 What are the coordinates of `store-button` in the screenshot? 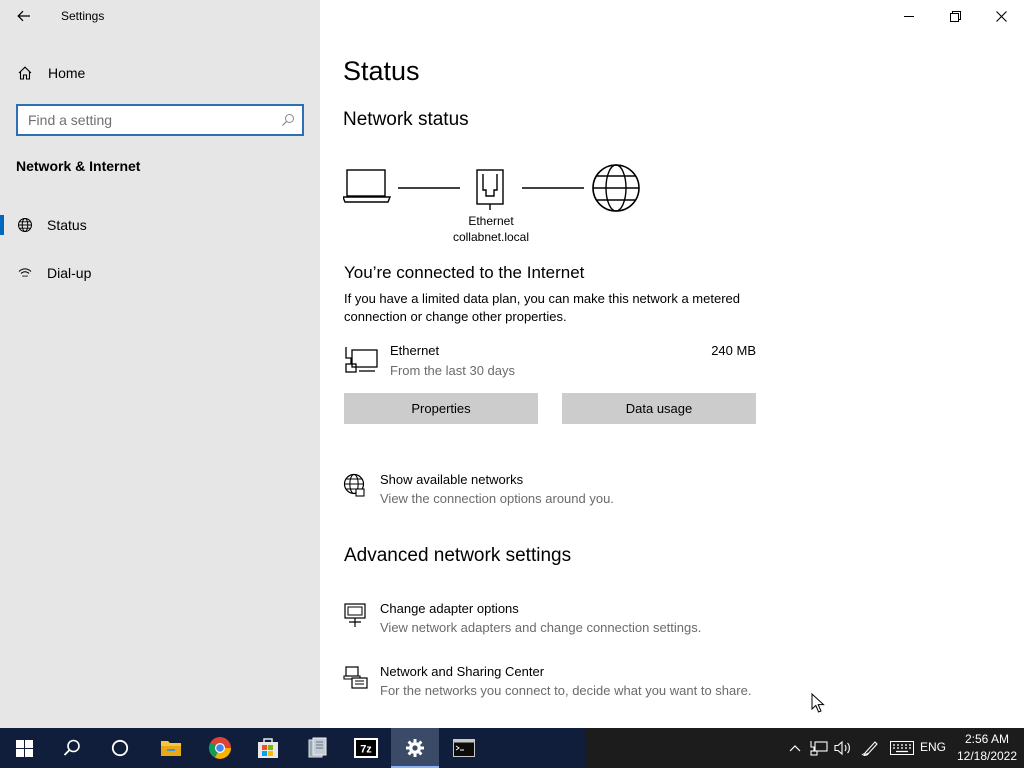 It's located at (268, 748).